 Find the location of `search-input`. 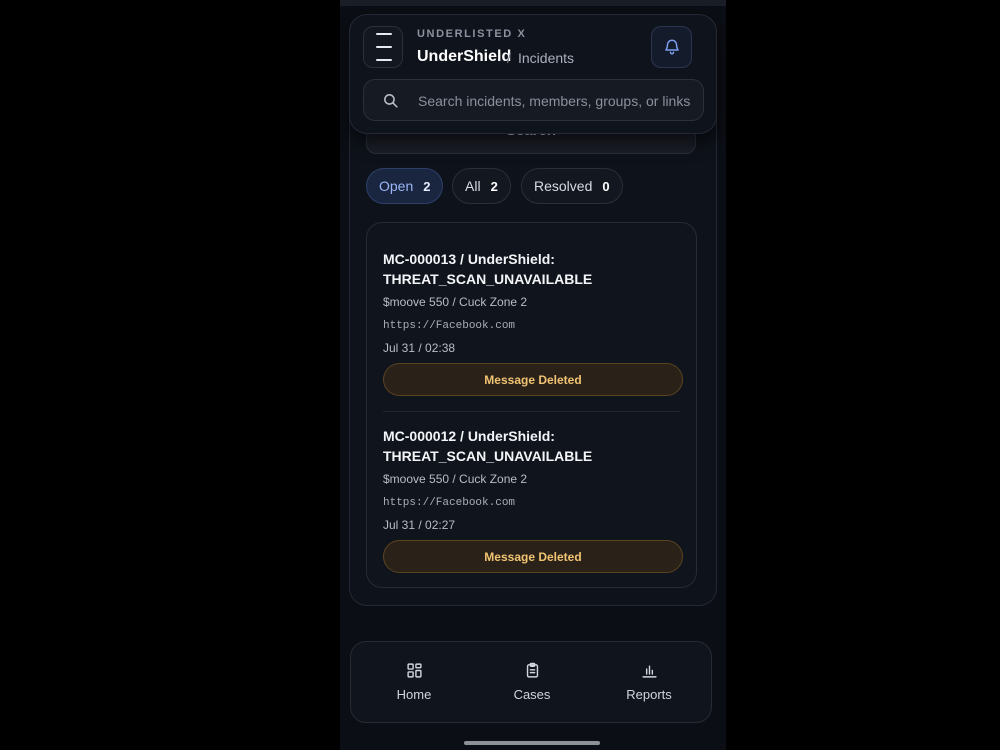

search-input is located at coordinates (558, 100).